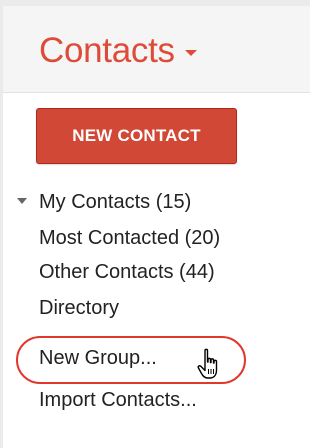  What do you see at coordinates (127, 272) in the screenshot?
I see `nav-item-other-contacts: Other Contacts (44)` at bounding box center [127, 272].